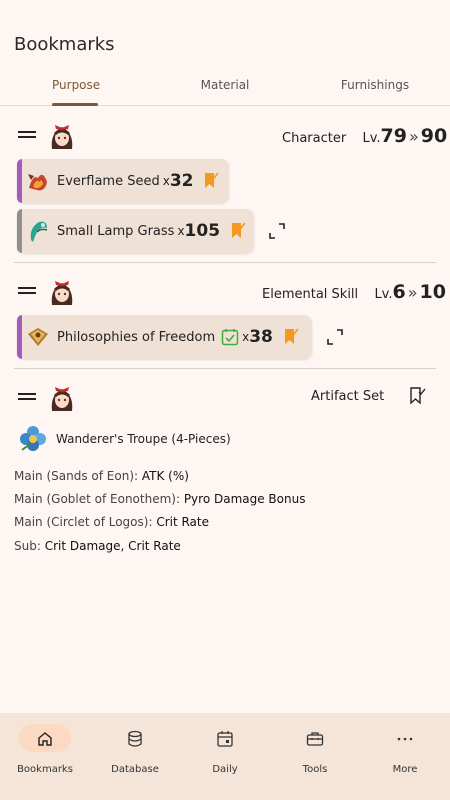  Describe the element at coordinates (39, 231) in the screenshot. I see `small-lamp-grass-icon` at that location.